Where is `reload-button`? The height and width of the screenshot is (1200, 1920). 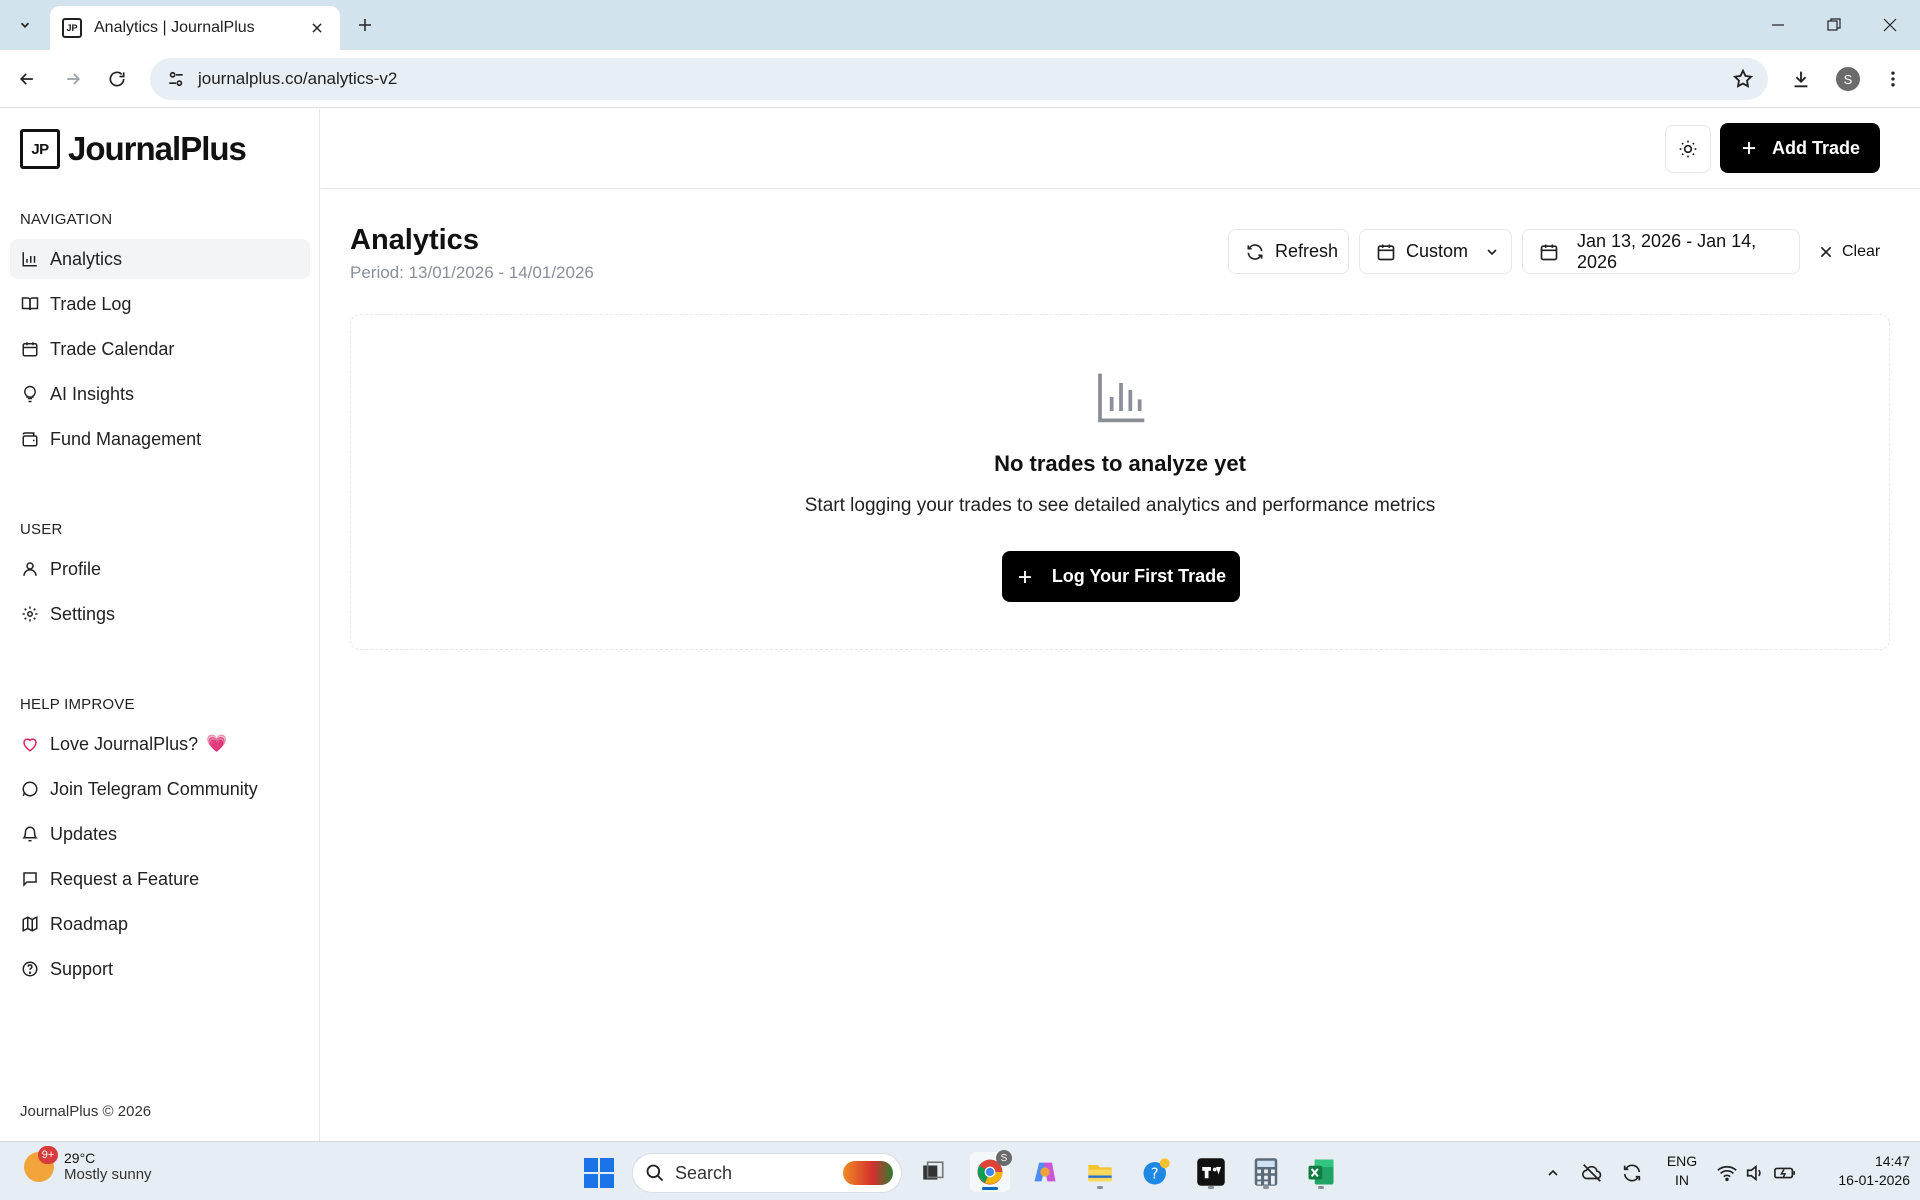
reload-button is located at coordinates (117, 79).